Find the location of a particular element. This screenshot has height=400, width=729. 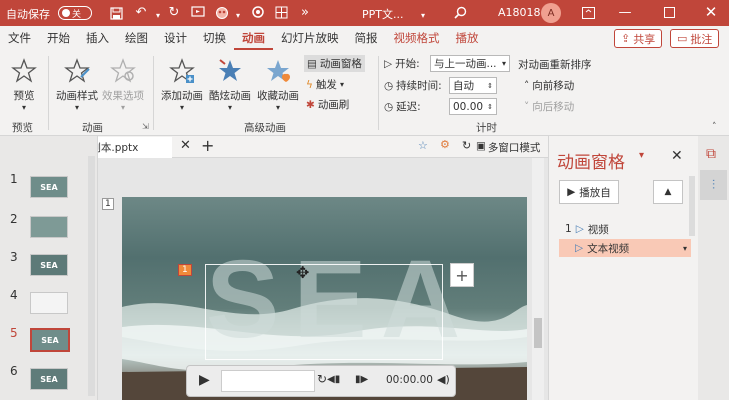

animation-item-number: 1 is located at coordinates (568, 229).